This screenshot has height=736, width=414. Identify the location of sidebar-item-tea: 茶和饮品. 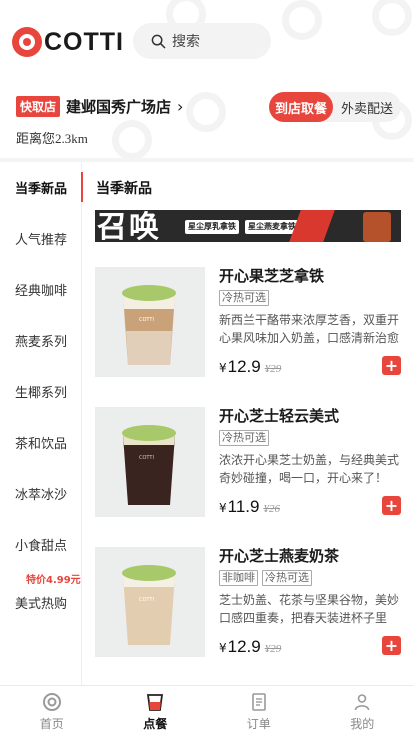
(41, 442).